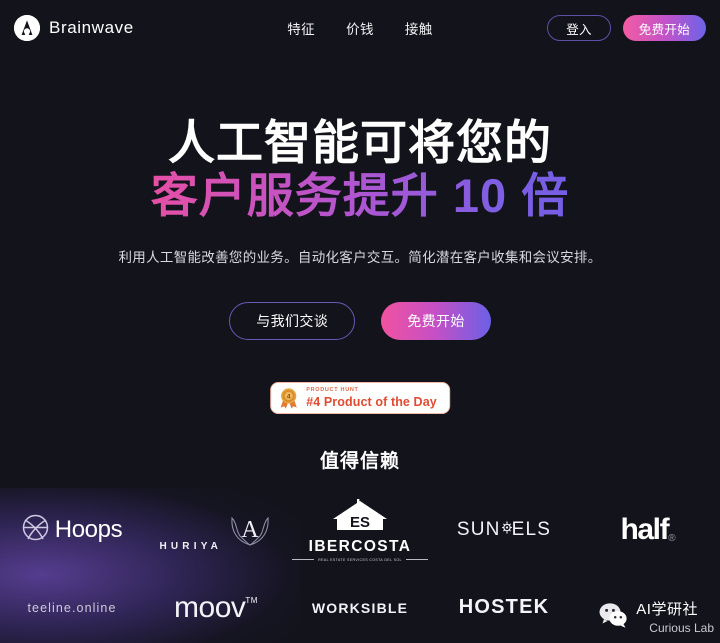 The image size is (720, 643). I want to click on product-hunt-badge: 4 PRODUCT HUNT #4 Product of the Day, so click(360, 398).